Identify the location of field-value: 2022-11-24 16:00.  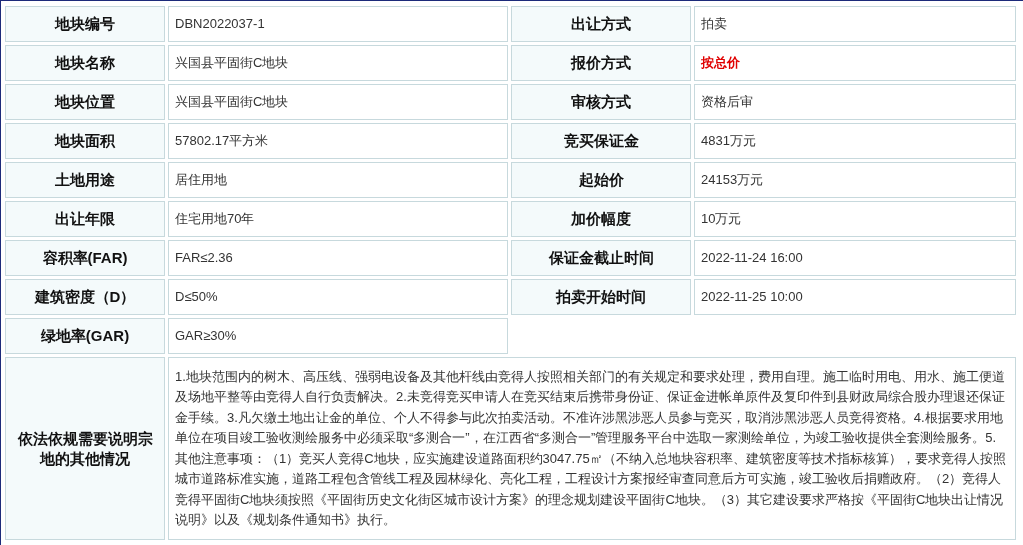
(855, 258).